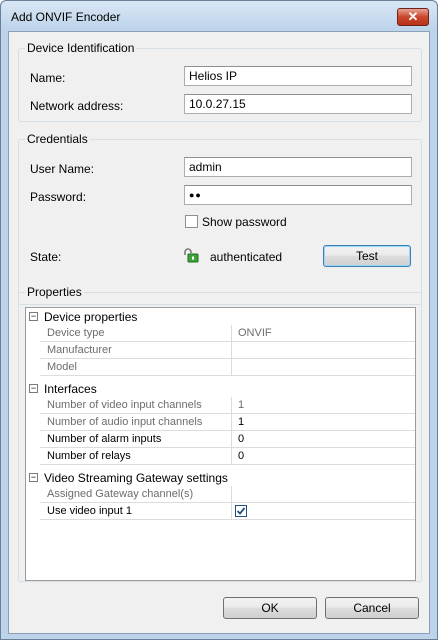 The width and height of the screenshot is (438, 640). What do you see at coordinates (81, 48) in the screenshot?
I see `device-identification-title: Device Identification` at bounding box center [81, 48].